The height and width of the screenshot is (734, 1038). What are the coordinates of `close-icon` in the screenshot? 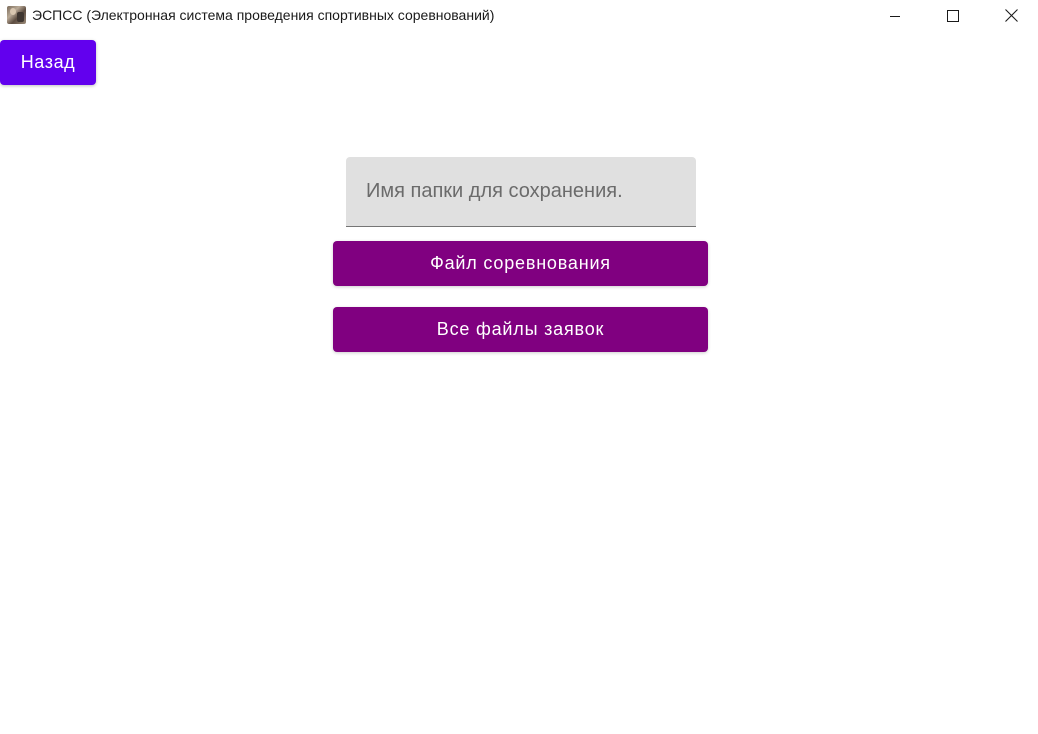 It's located at (1011, 15).